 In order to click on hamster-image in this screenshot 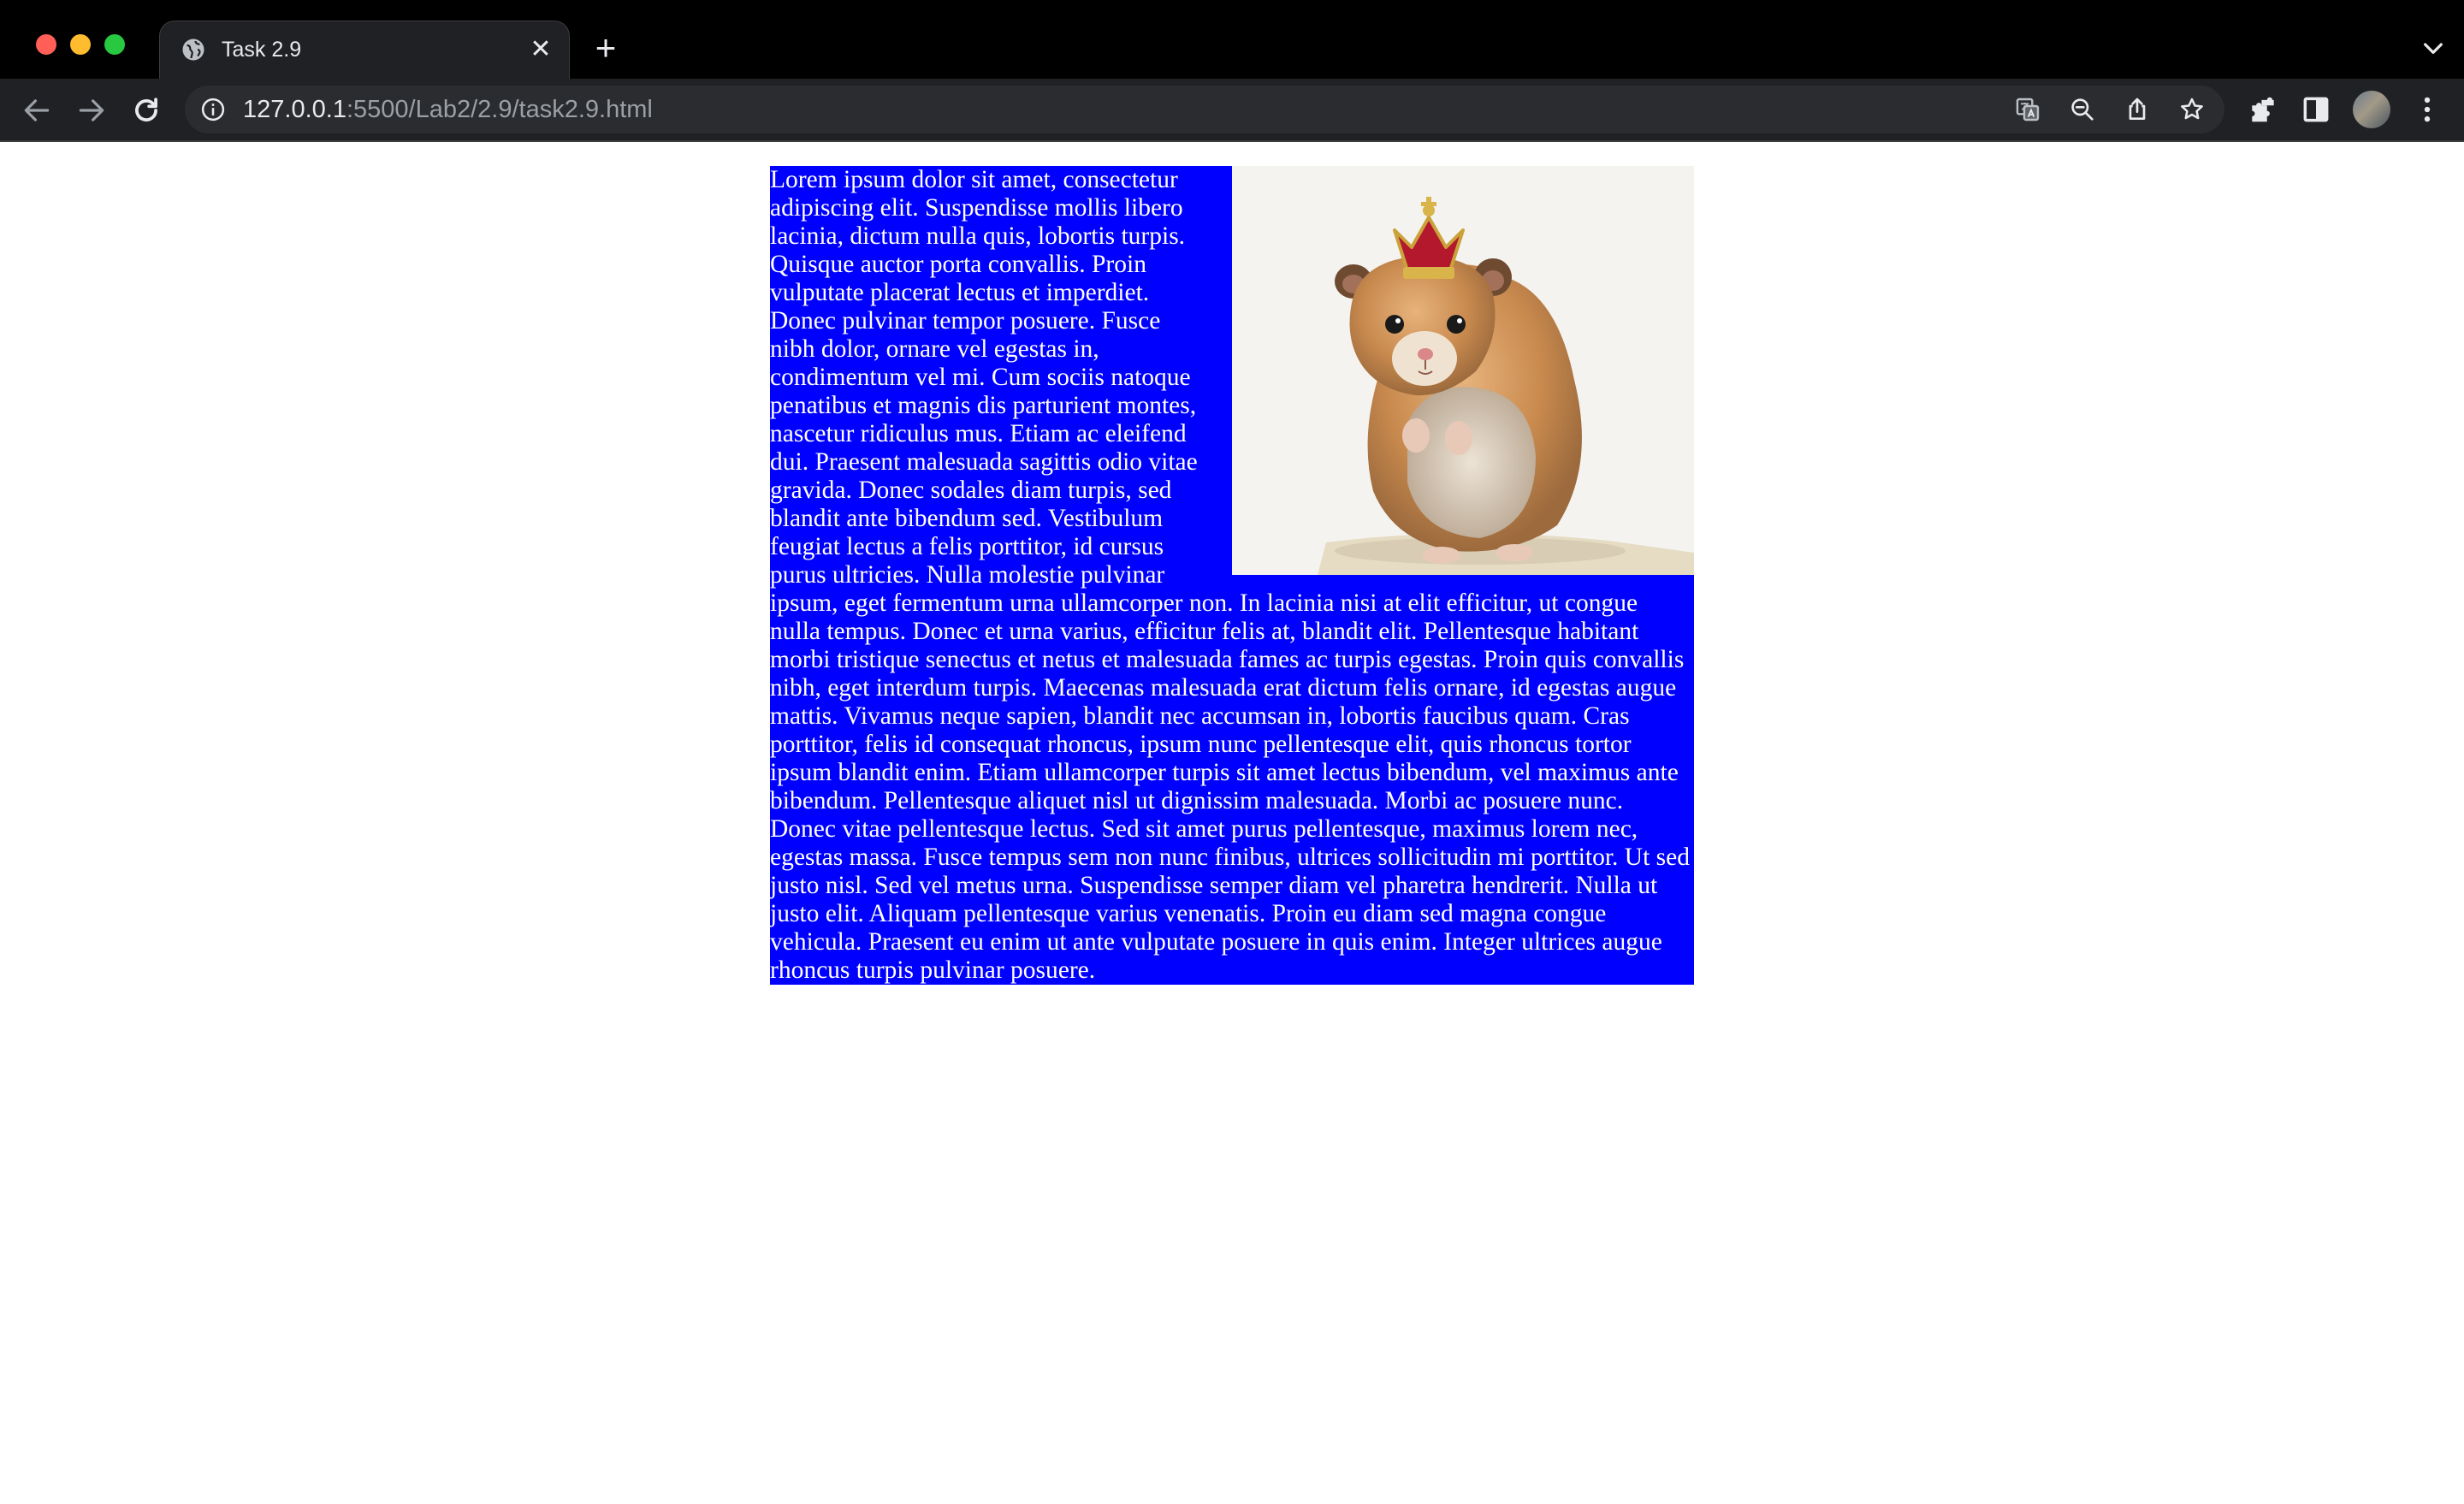, I will do `click(1463, 370)`.